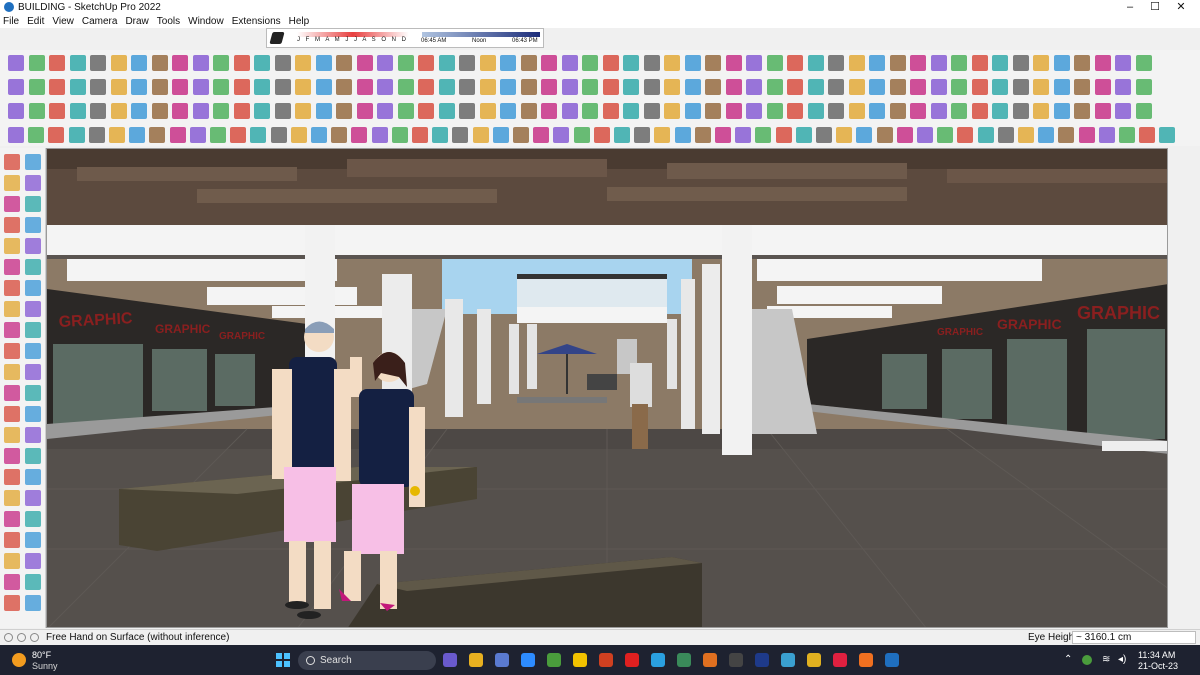 This screenshot has width=1200, height=675. Describe the element at coordinates (19, 660) in the screenshot. I see `sun-icon` at that location.